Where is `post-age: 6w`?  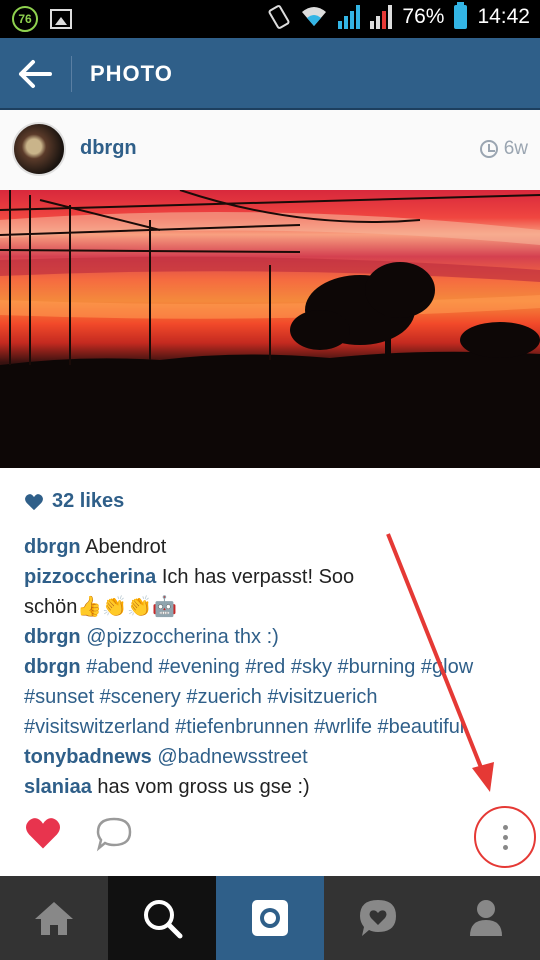
post-age: 6w is located at coordinates (503, 149).